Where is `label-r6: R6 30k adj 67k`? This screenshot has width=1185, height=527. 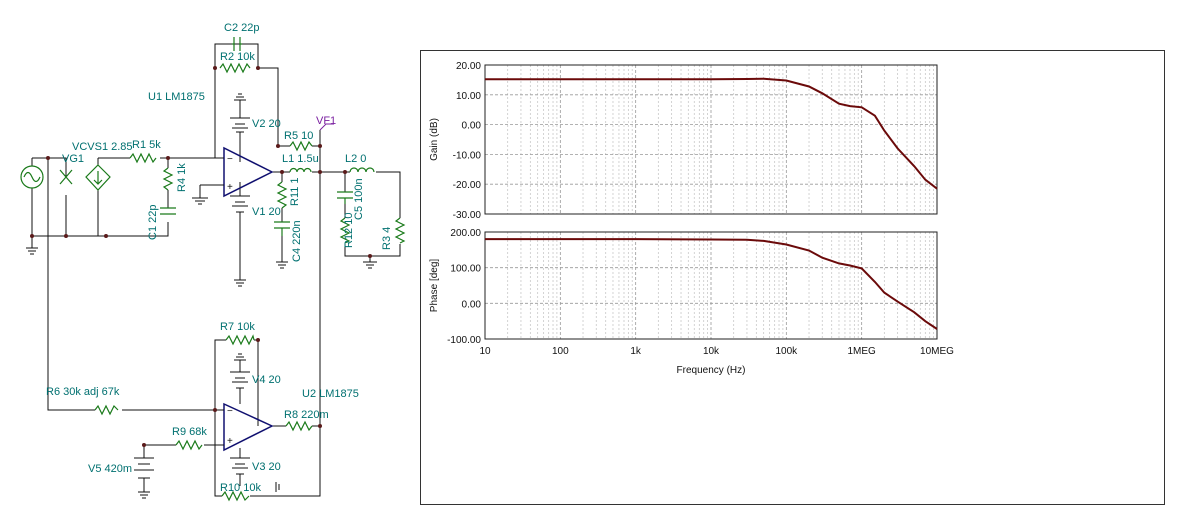 label-r6: R6 30k adj 67k is located at coordinates (83, 392).